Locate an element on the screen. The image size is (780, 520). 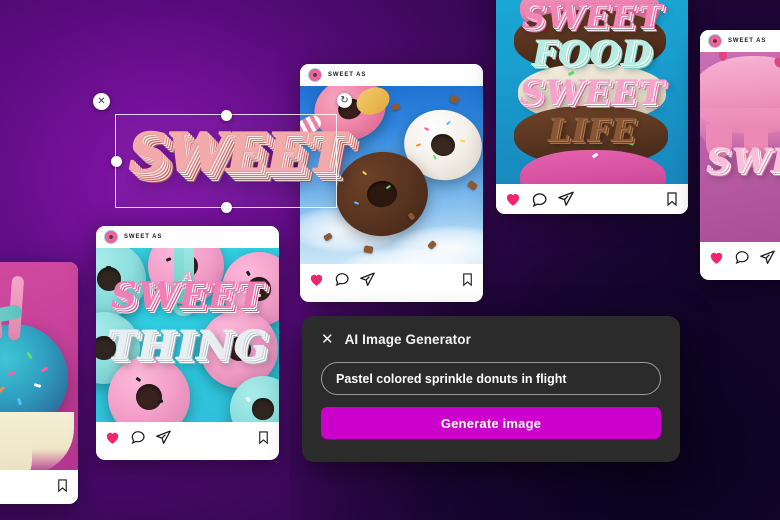
selection-bounding-box is located at coordinates (223, 161).